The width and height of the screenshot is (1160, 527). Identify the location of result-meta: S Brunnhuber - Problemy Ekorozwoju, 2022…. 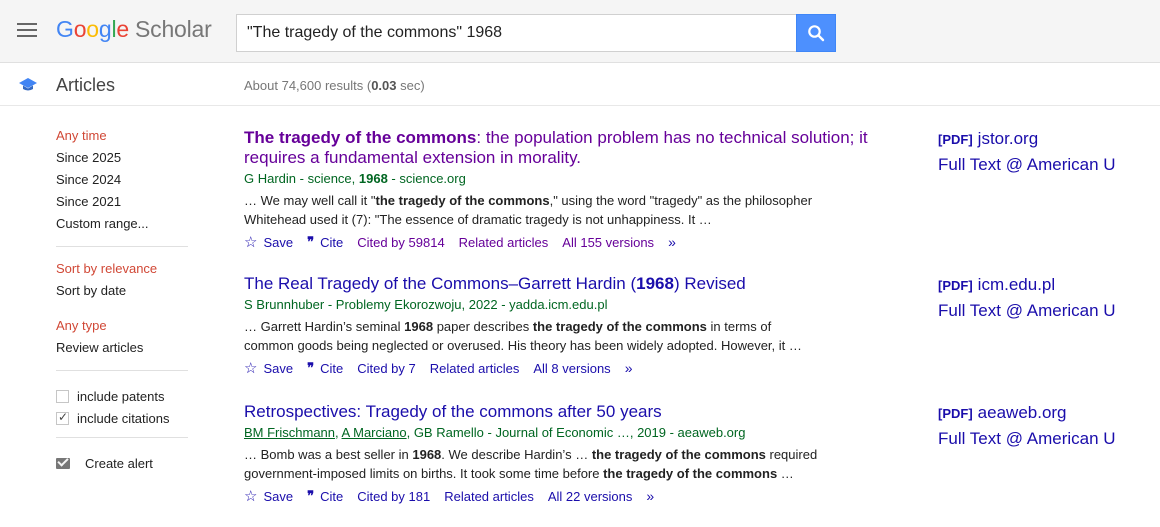
(426, 304).